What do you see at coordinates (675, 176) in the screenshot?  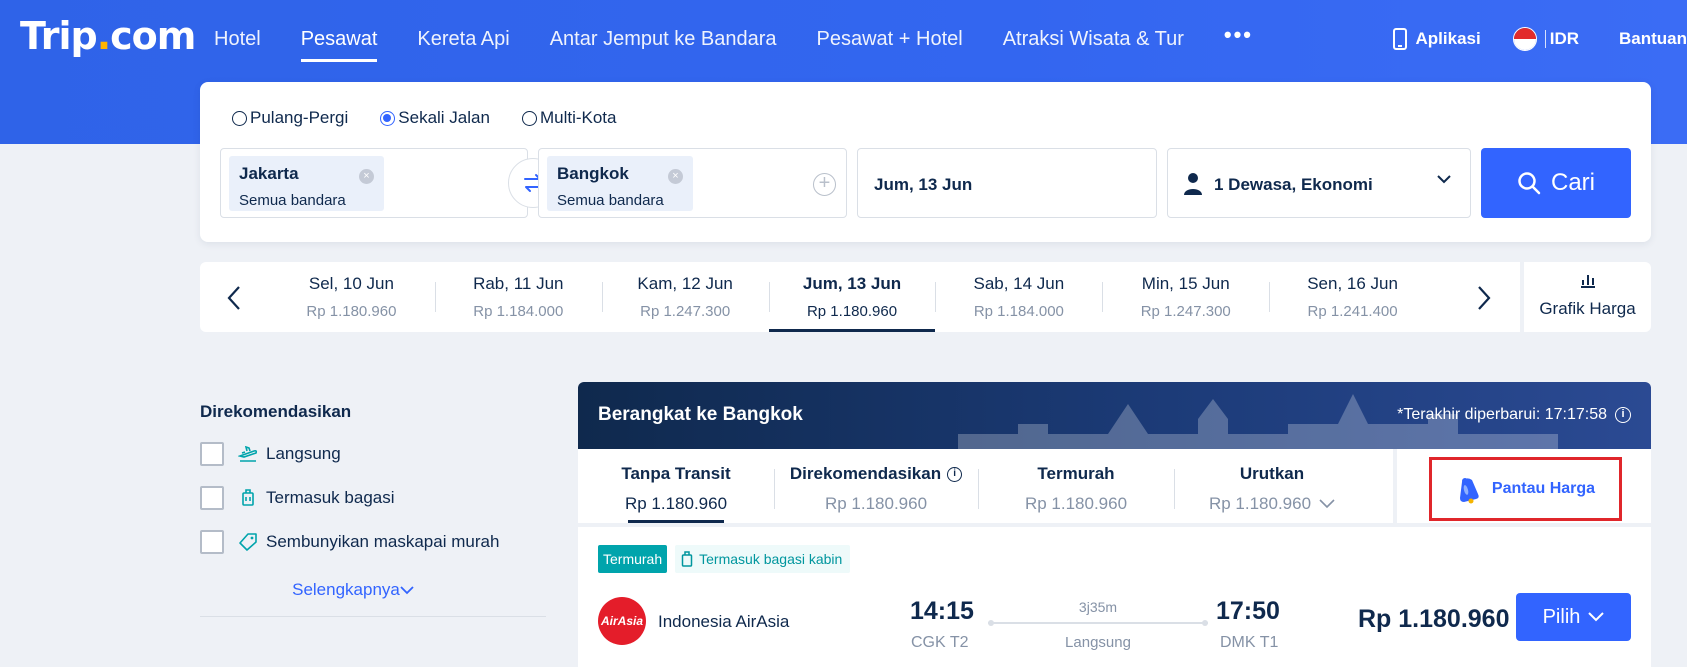 I see `clear-destination-icon: ×` at bounding box center [675, 176].